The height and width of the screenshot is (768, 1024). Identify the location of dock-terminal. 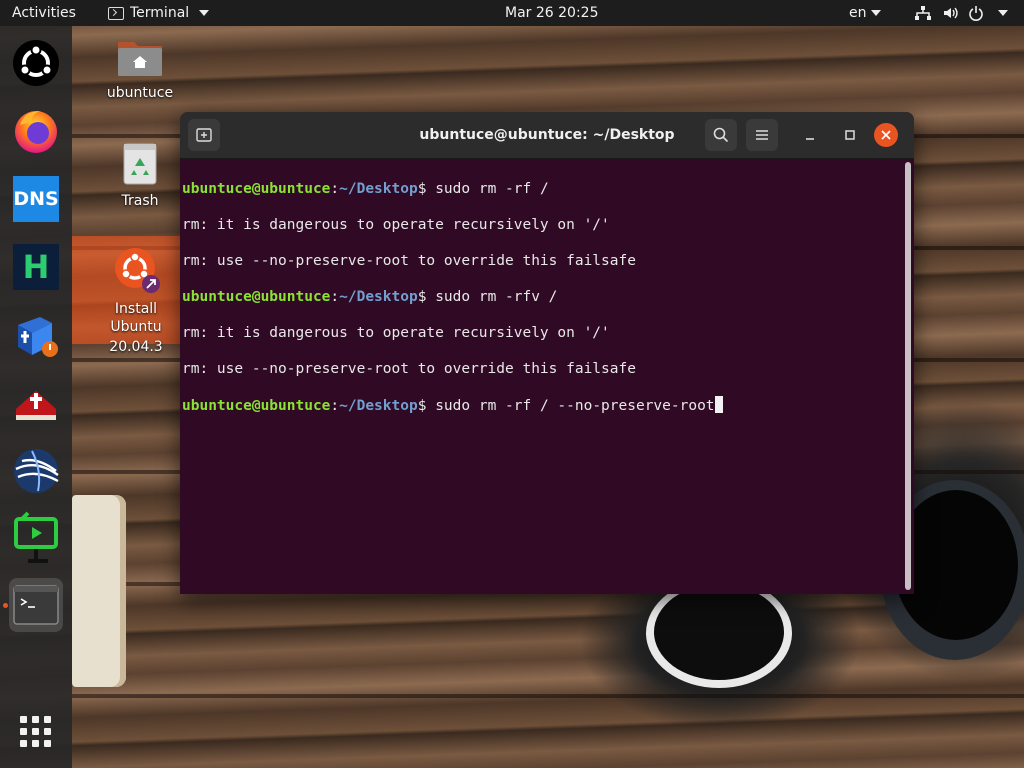
(36, 605).